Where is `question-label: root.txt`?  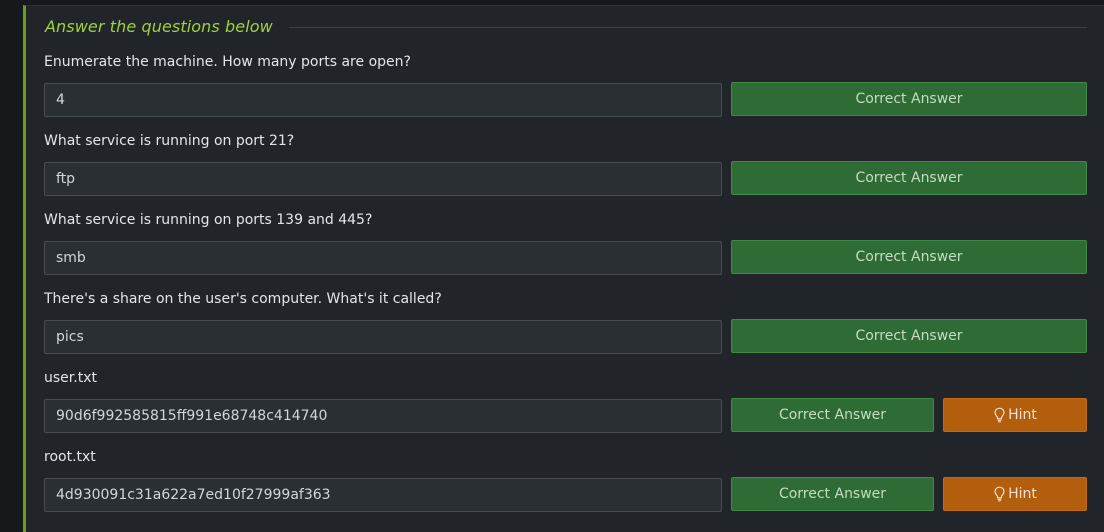 question-label: root.txt is located at coordinates (70, 457).